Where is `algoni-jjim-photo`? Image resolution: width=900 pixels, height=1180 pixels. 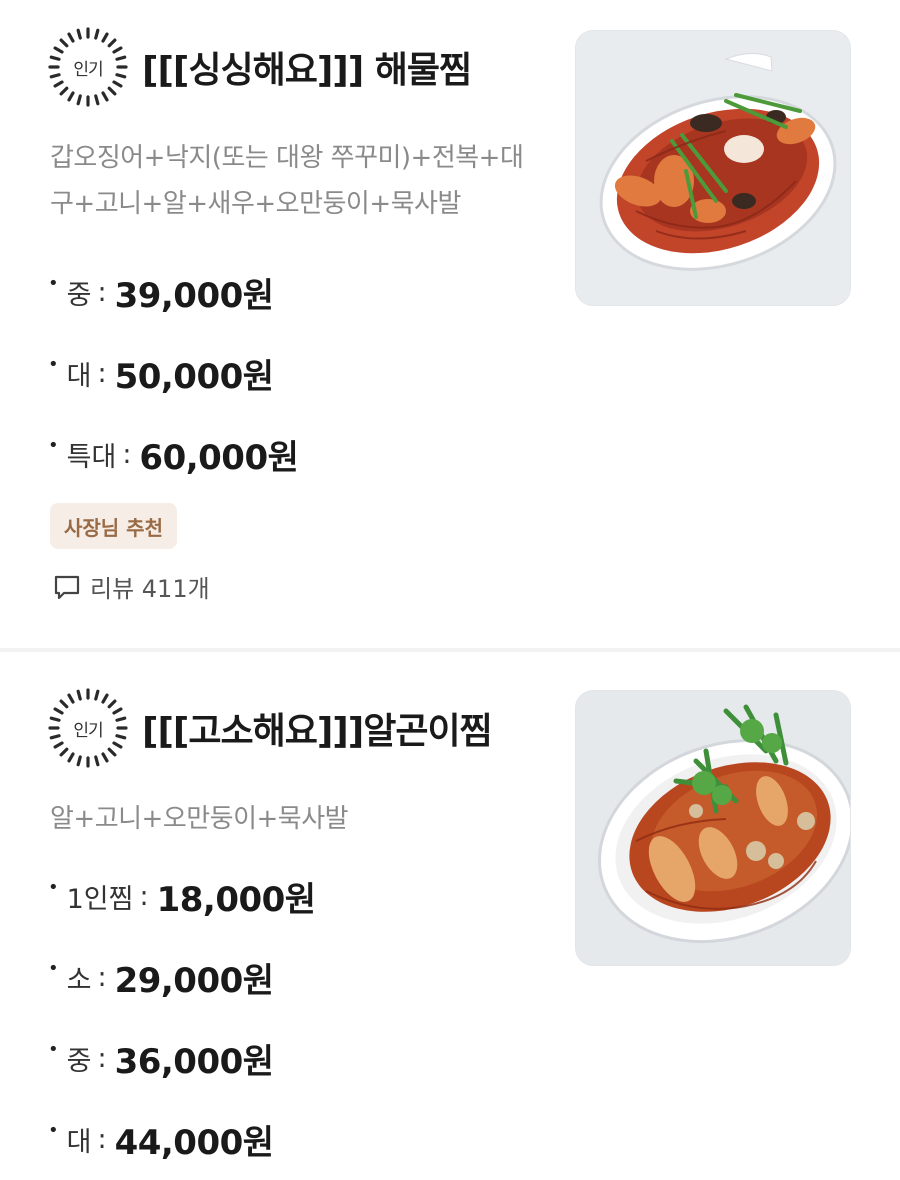
algoni-jjim-photo is located at coordinates (713, 828).